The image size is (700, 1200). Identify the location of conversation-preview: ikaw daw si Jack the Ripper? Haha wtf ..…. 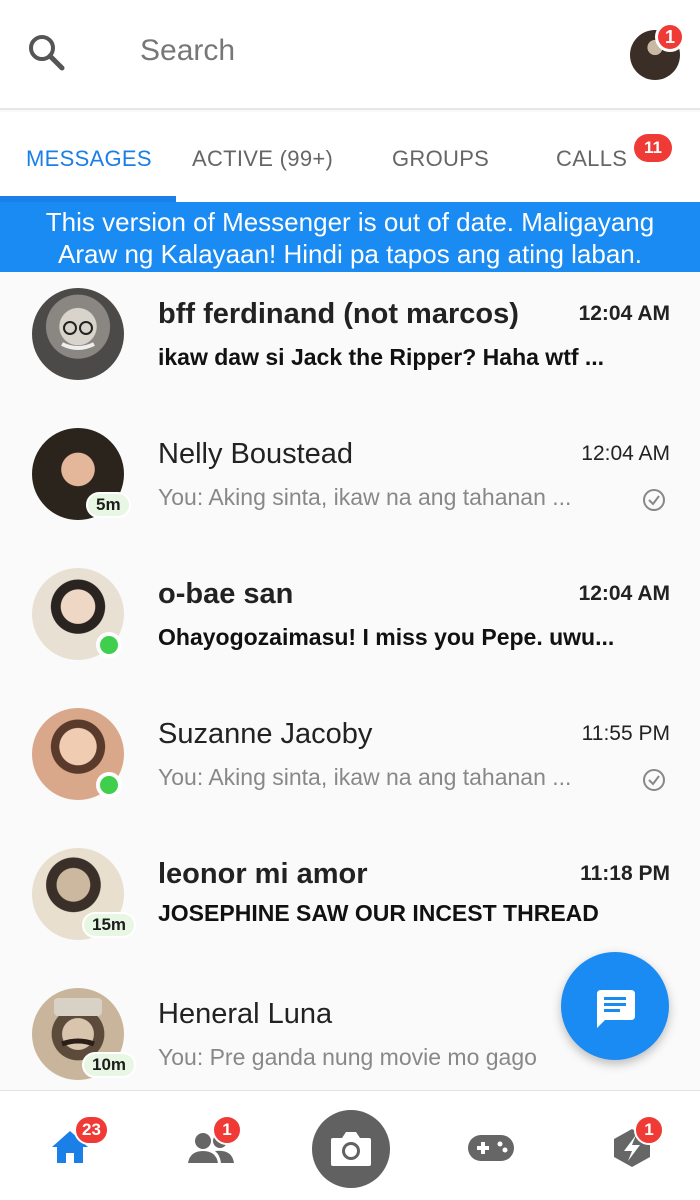
(381, 357).